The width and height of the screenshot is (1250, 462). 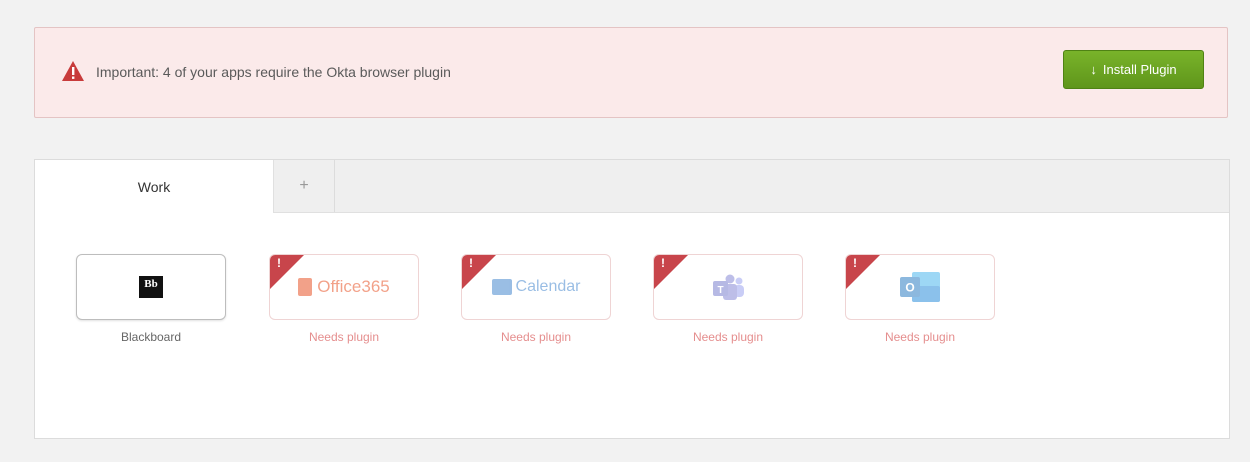 I want to click on add-tab-button: +, so click(x=304, y=186).